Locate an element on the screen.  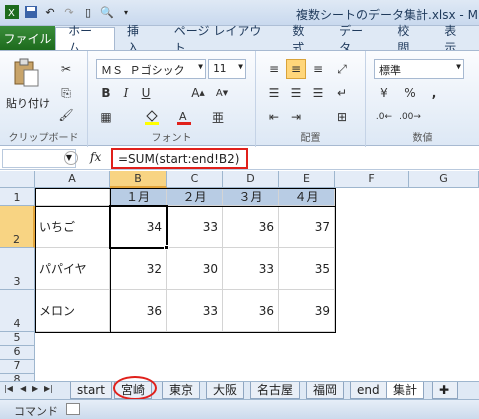
fill-handle is located at coordinates (166, 247).